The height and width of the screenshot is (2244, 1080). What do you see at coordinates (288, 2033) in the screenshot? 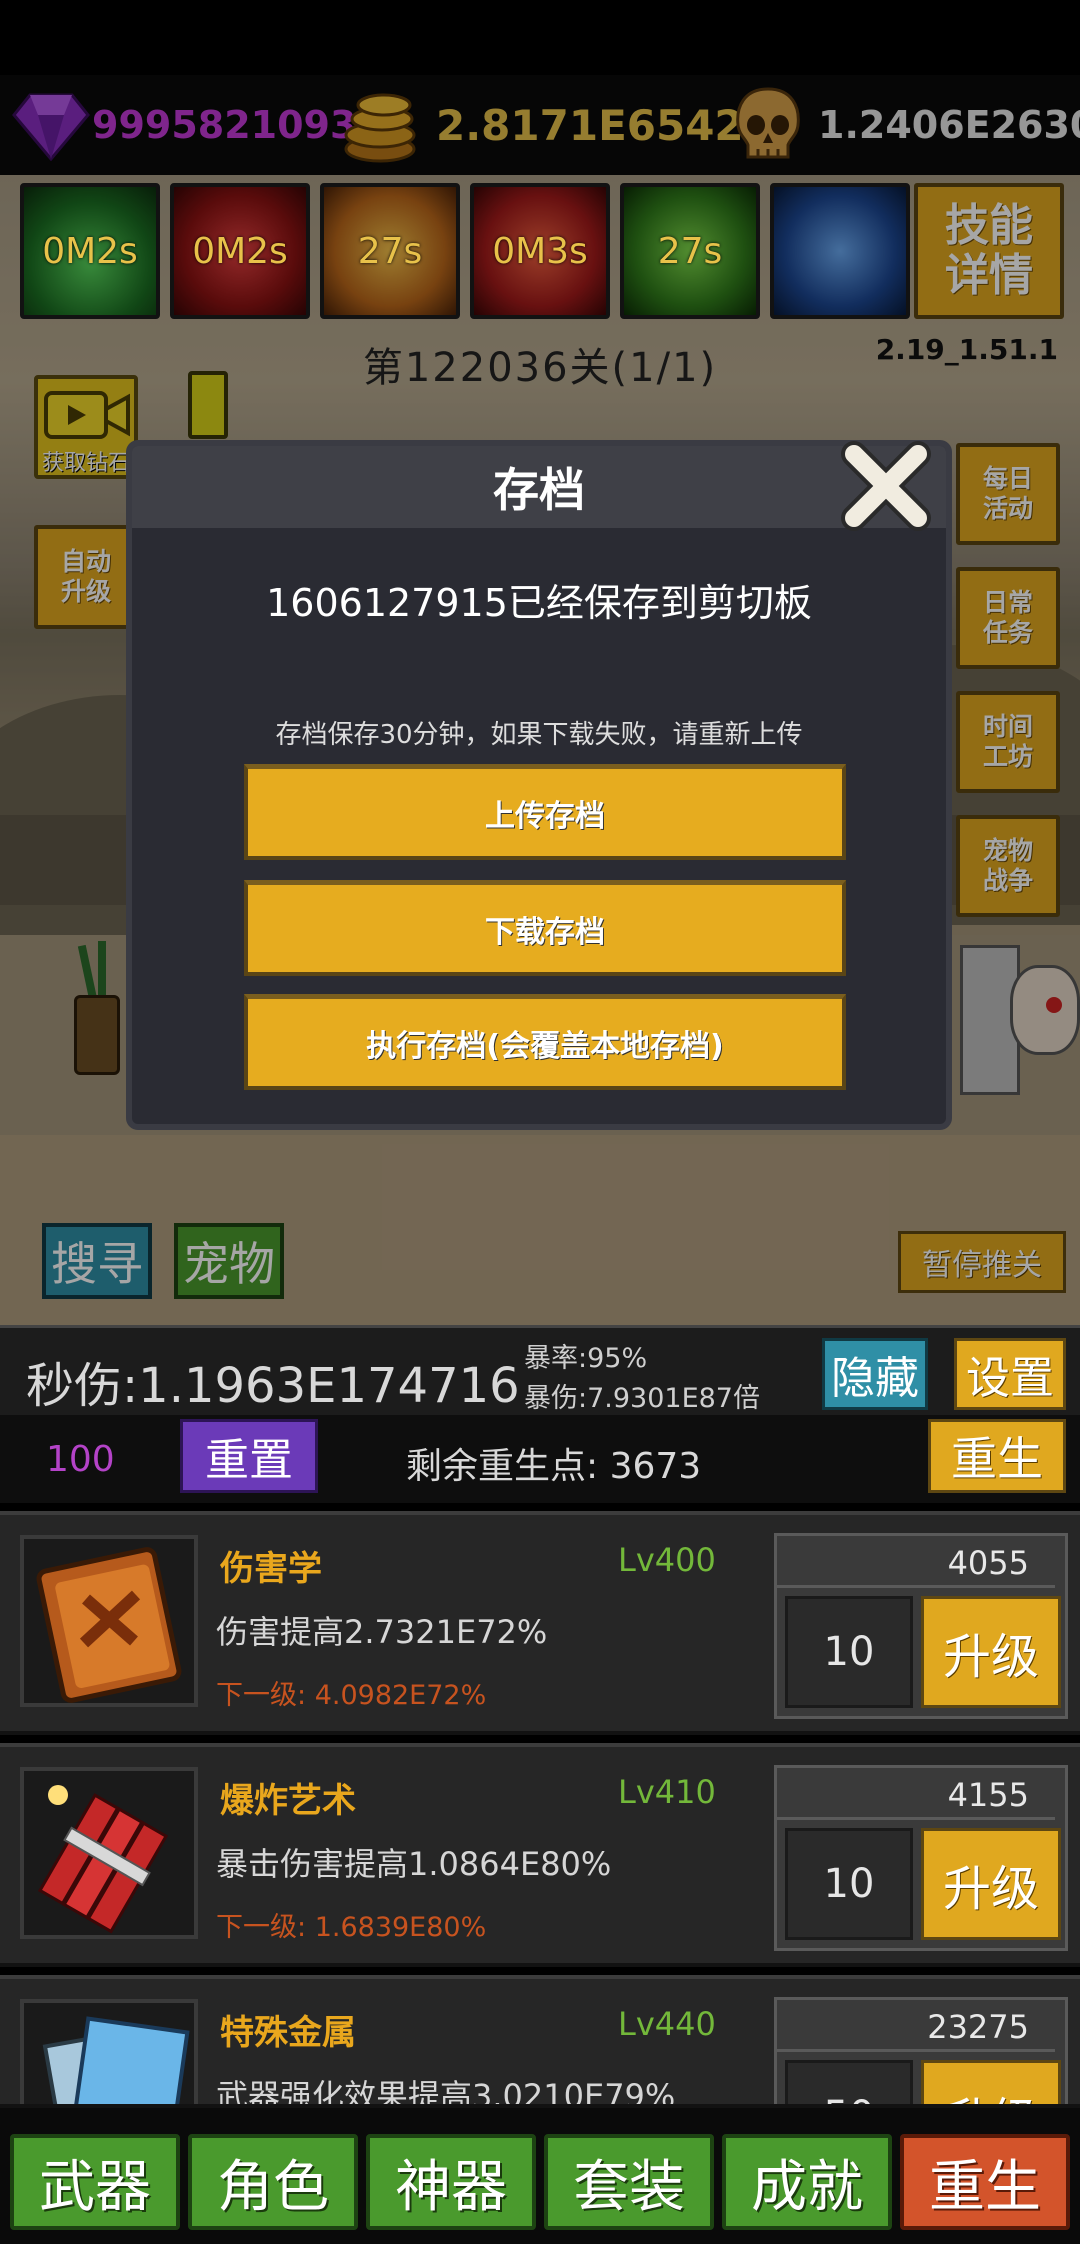
I see `upgrade-name: 特殊金属` at bounding box center [288, 2033].